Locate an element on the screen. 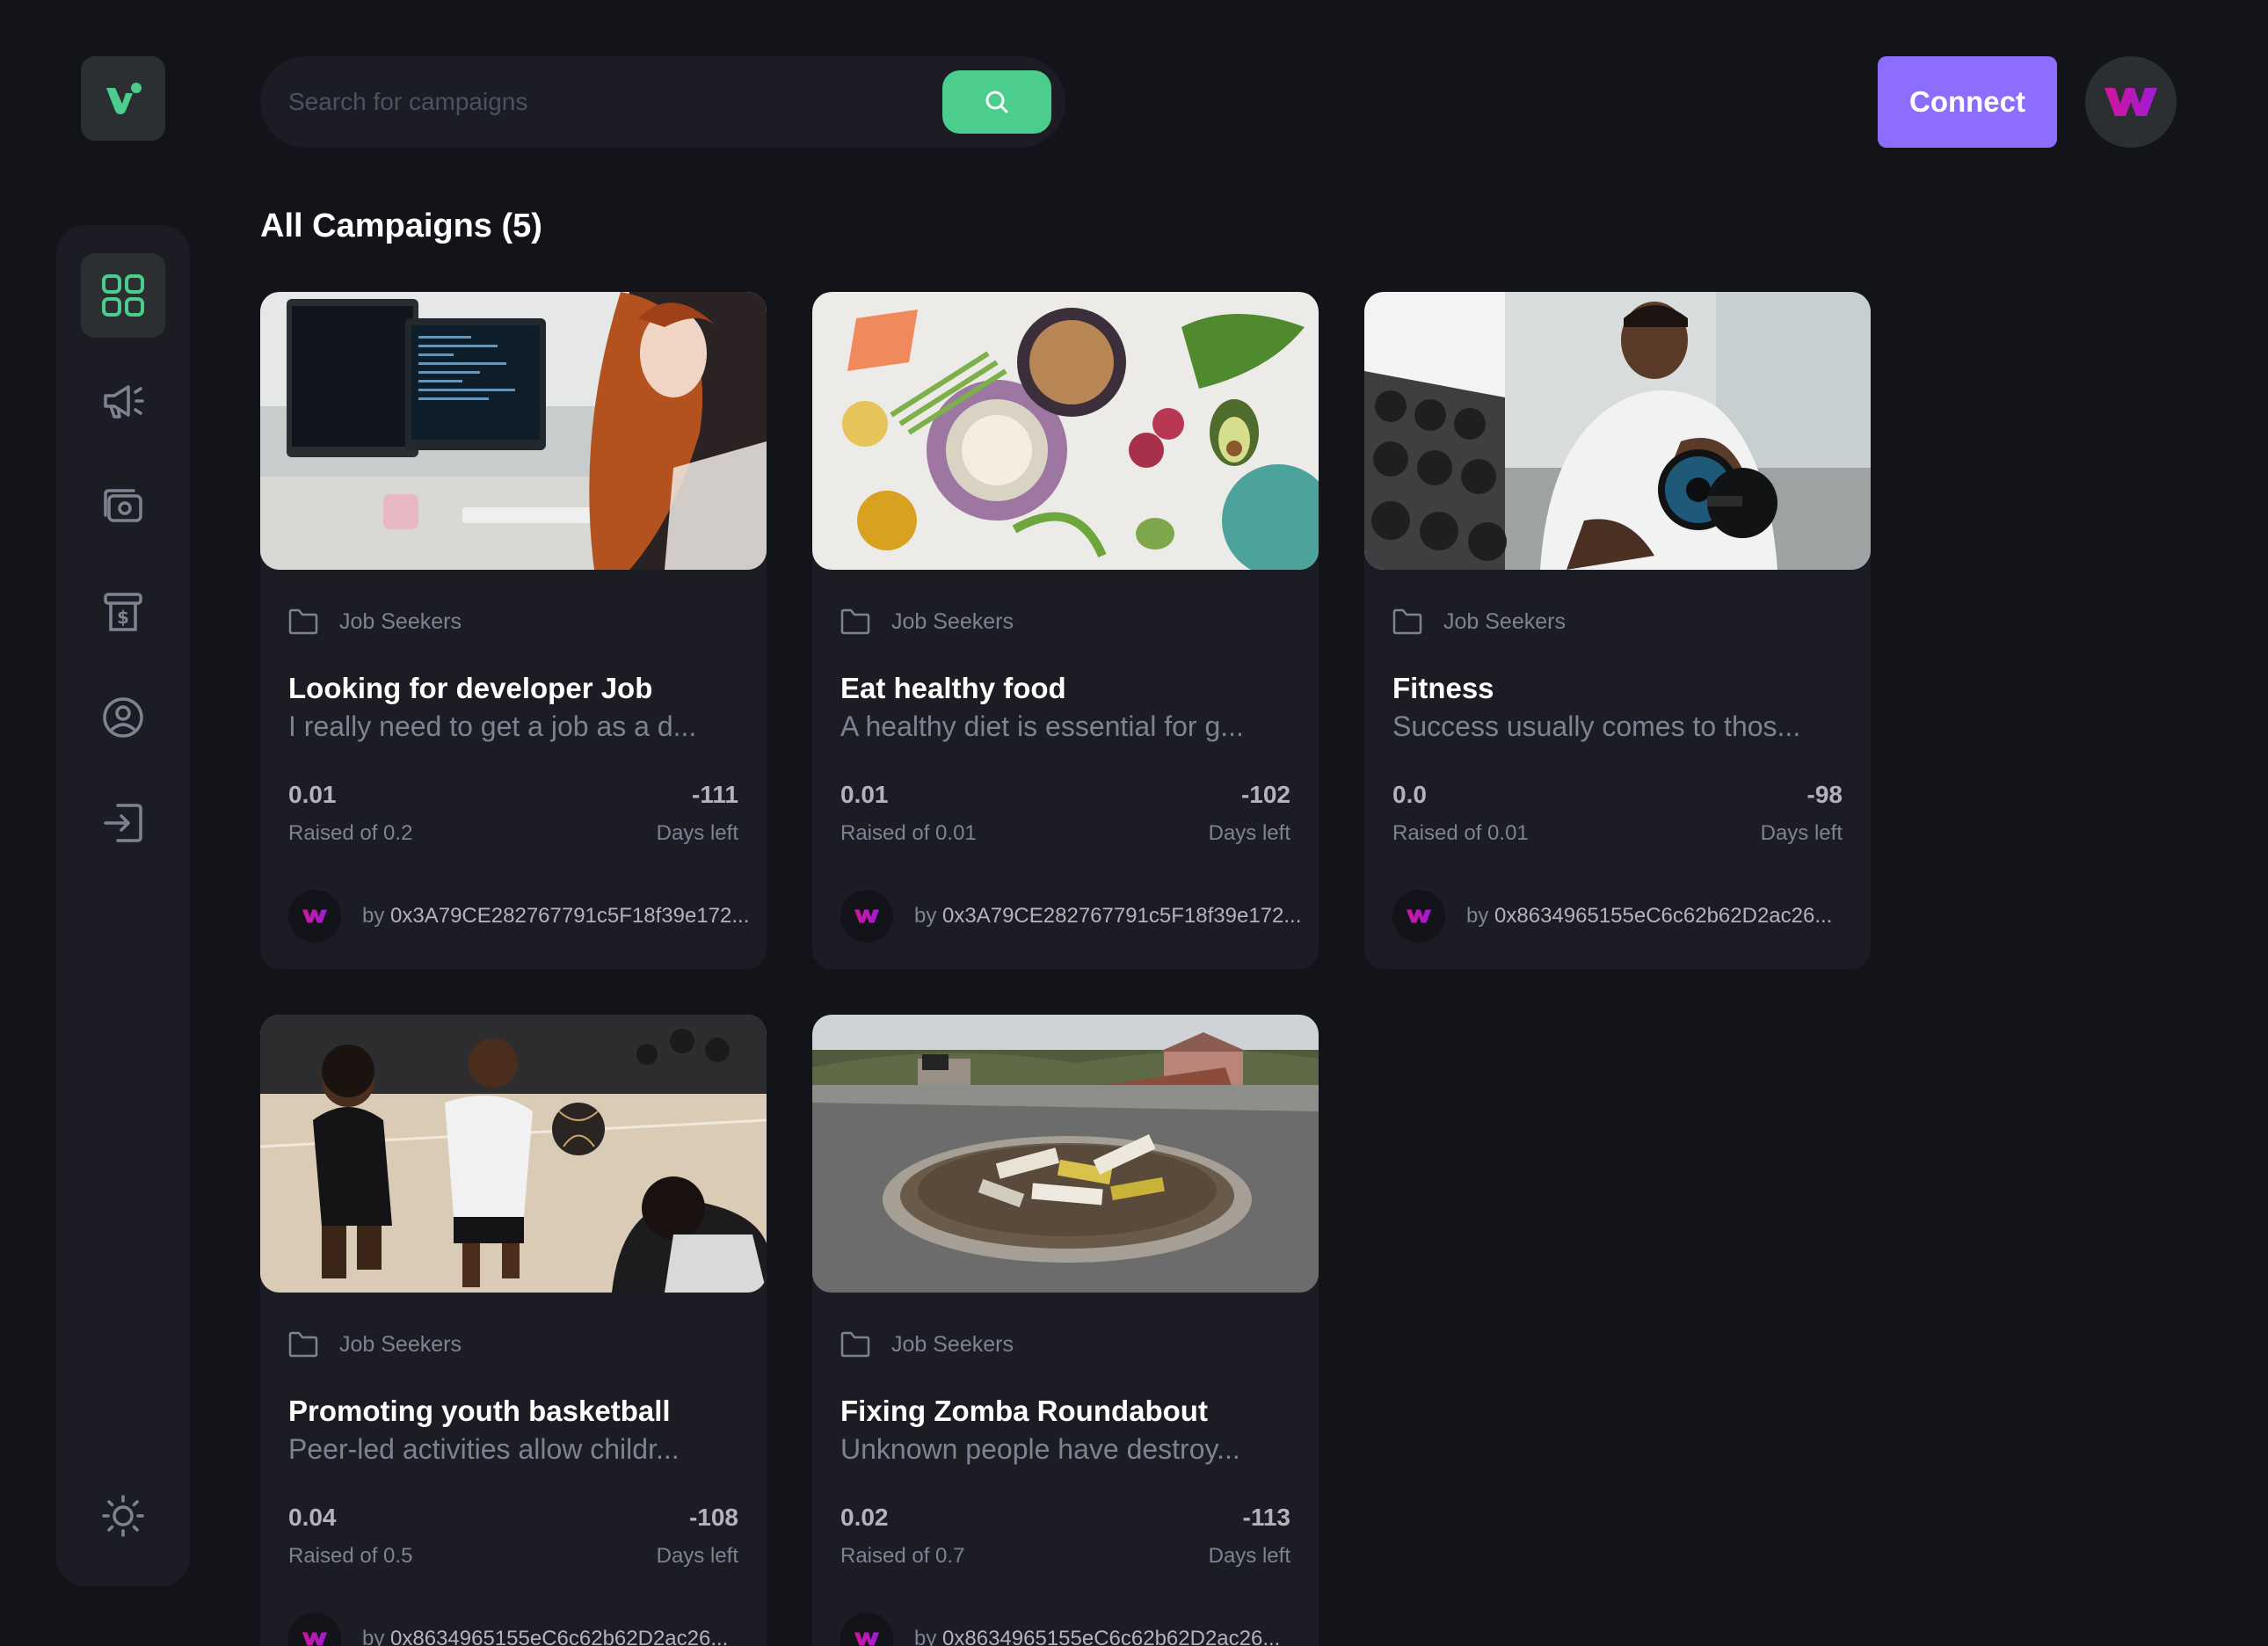 This screenshot has width=2268, height=1646. days-stat: -113 Days left is located at coordinates (1249, 1536).